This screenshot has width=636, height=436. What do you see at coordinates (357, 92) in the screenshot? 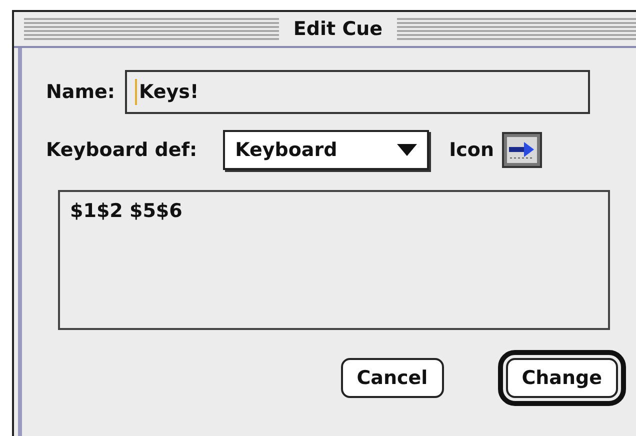
I see `name-field: Keys!` at bounding box center [357, 92].